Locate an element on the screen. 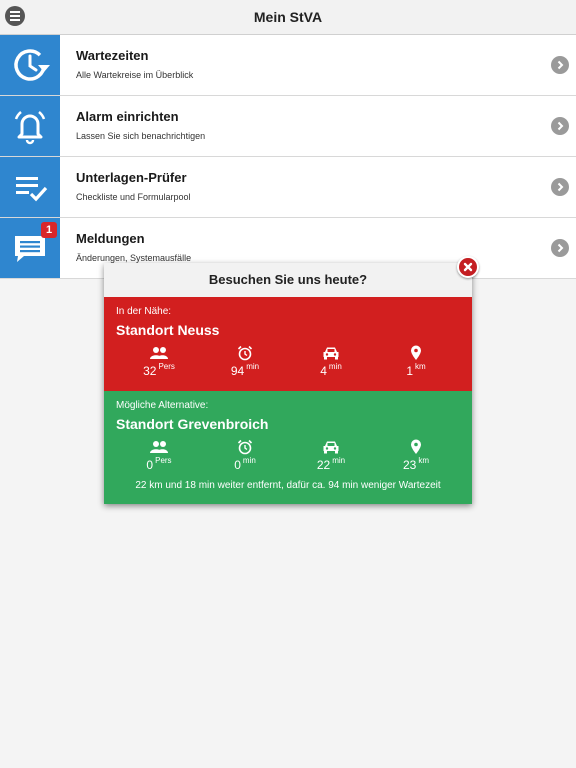 The width and height of the screenshot is (576, 768). app-header: Mein StVA is located at coordinates (288, 17).